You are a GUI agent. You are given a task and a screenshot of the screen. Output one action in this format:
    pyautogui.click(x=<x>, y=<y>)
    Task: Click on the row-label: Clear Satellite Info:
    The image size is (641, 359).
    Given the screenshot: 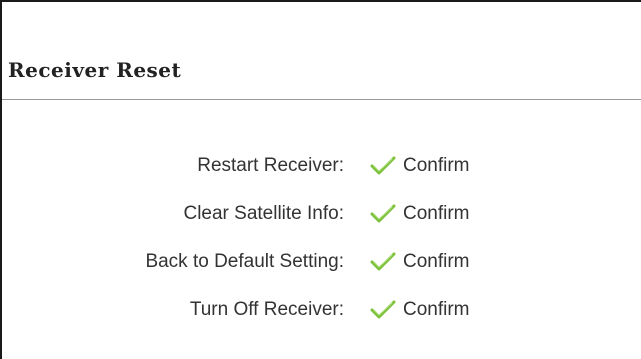 What is the action you would take?
    pyautogui.click(x=263, y=213)
    